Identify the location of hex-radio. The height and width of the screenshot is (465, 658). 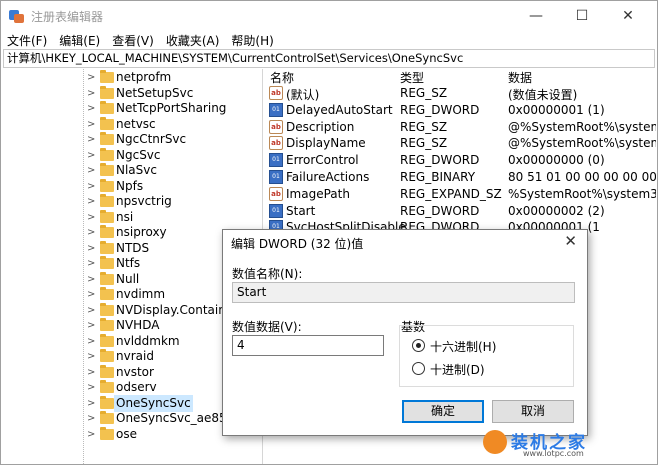
(418, 345).